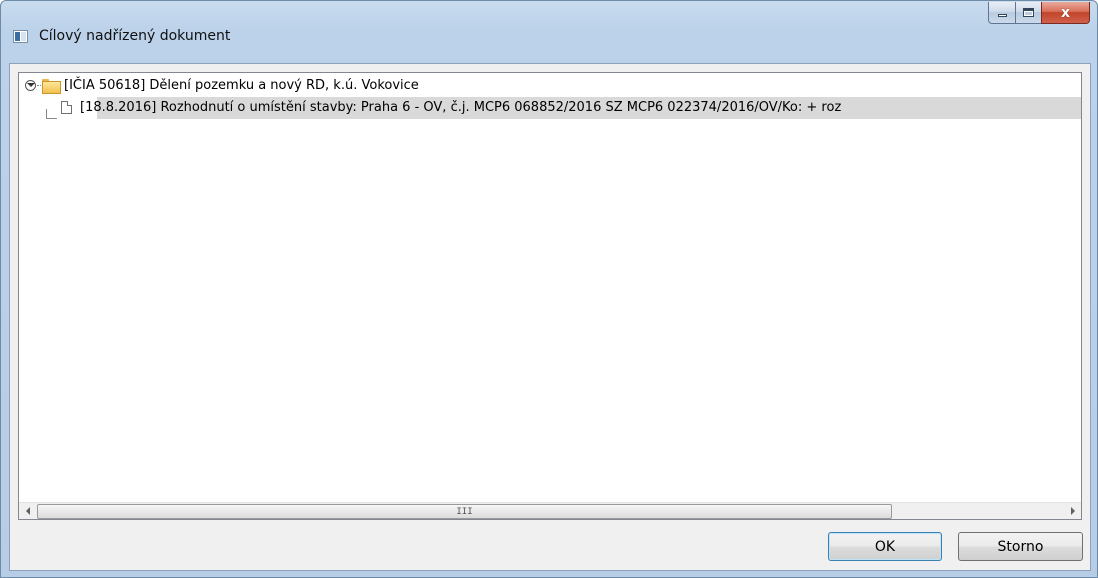  I want to click on title-bar: Cílový nadřízený dokument x, so click(549, 32).